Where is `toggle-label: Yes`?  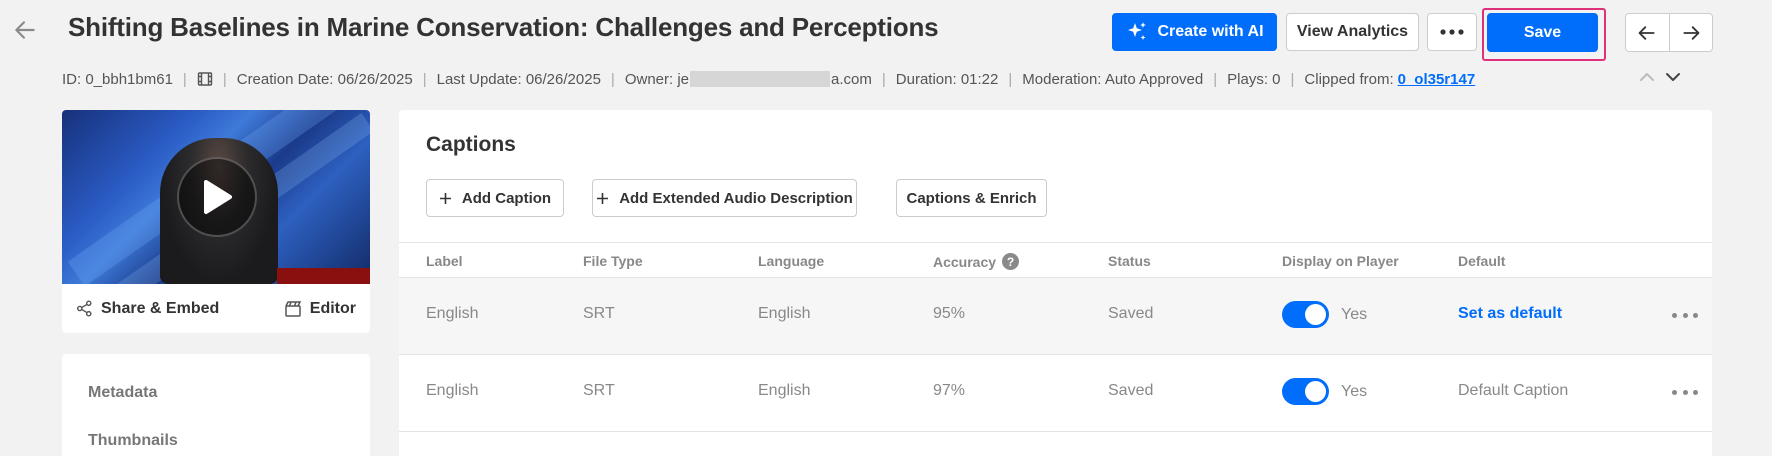
toggle-label: Yes is located at coordinates (1354, 314).